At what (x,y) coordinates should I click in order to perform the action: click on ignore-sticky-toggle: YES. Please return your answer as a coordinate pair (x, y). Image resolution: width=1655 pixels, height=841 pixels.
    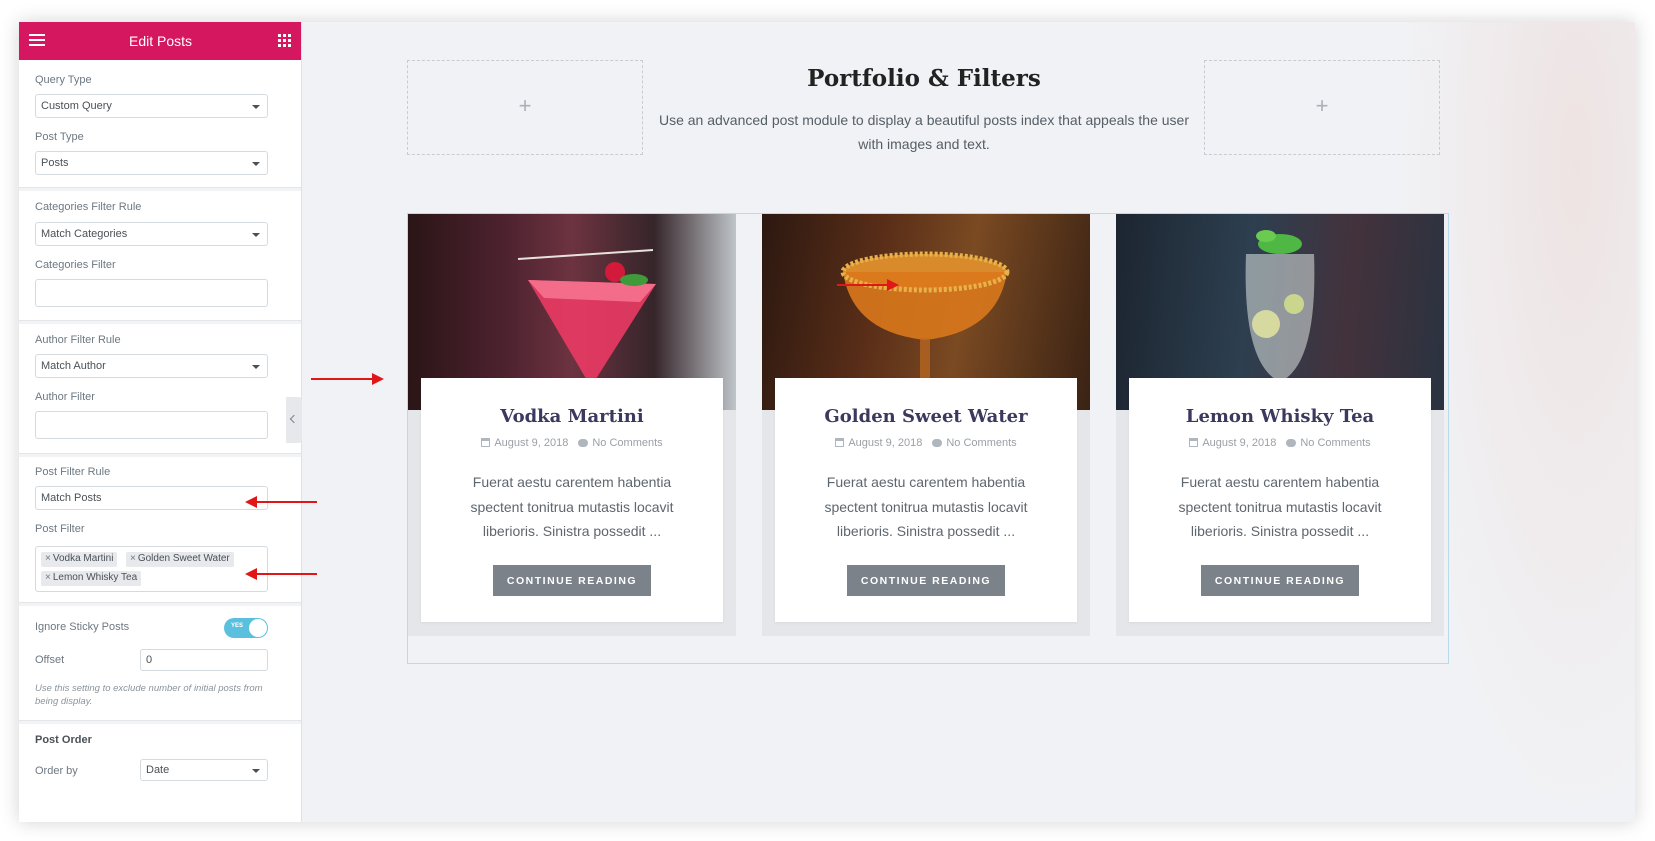
    Looking at the image, I should click on (246, 628).